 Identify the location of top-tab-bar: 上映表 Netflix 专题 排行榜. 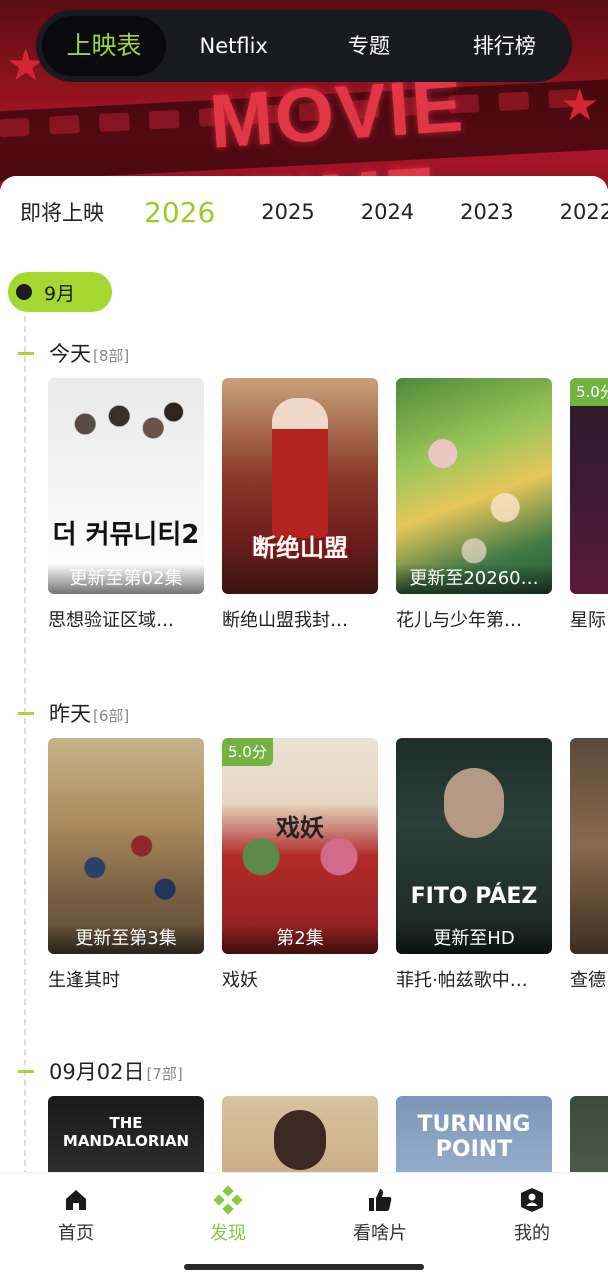
(304, 46).